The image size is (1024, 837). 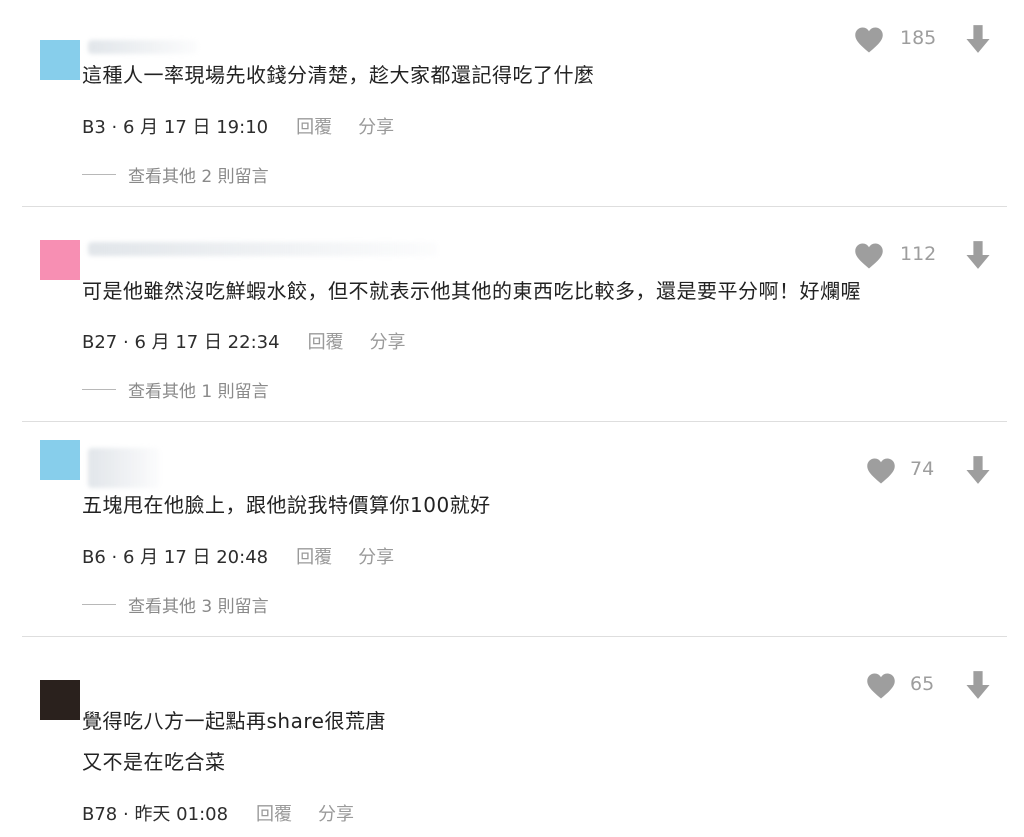 I want to click on comment-text: 可是他雖然沒吃鮮蝦水餃，但不就表示他其他的東西吃比較多，還是要平分啊！好爛喔, so click(x=471, y=291).